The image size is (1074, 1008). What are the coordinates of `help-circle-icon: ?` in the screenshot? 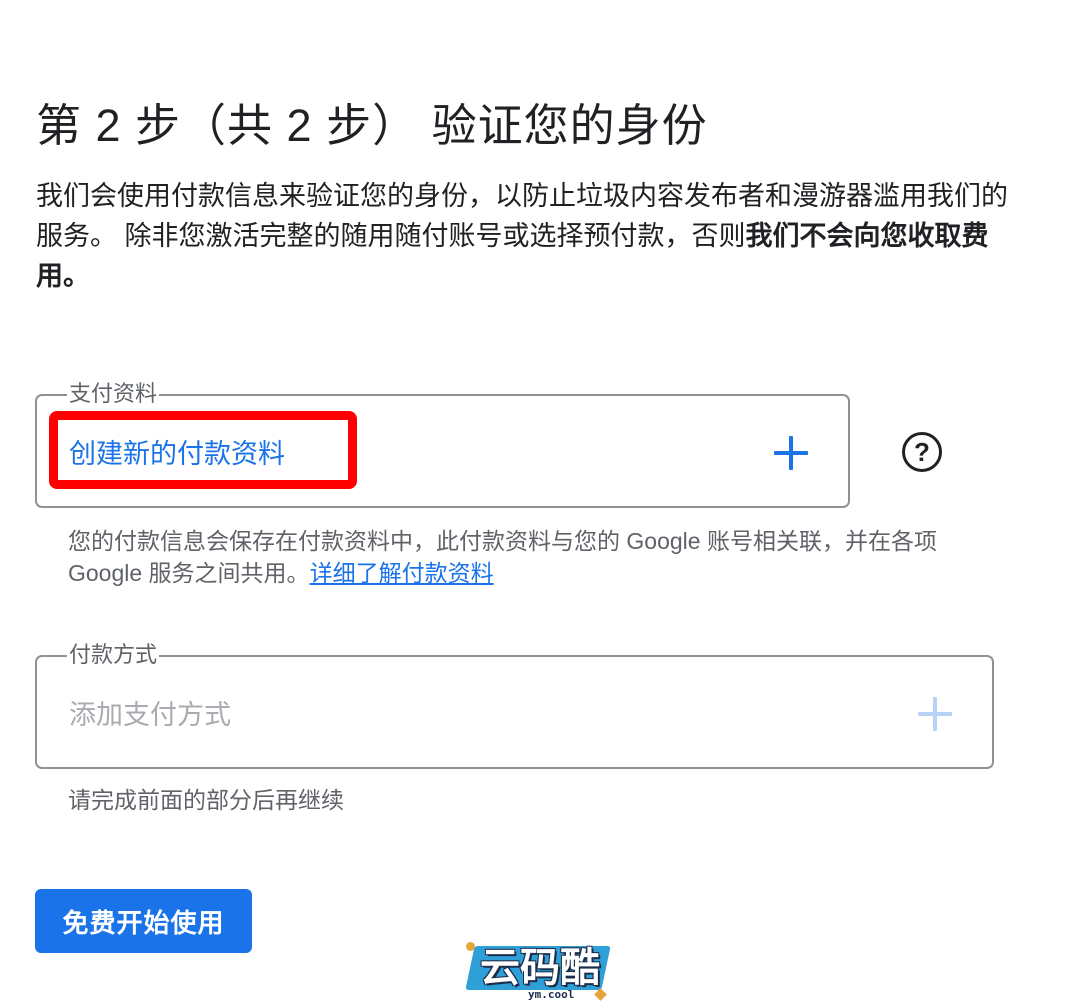 It's located at (922, 452).